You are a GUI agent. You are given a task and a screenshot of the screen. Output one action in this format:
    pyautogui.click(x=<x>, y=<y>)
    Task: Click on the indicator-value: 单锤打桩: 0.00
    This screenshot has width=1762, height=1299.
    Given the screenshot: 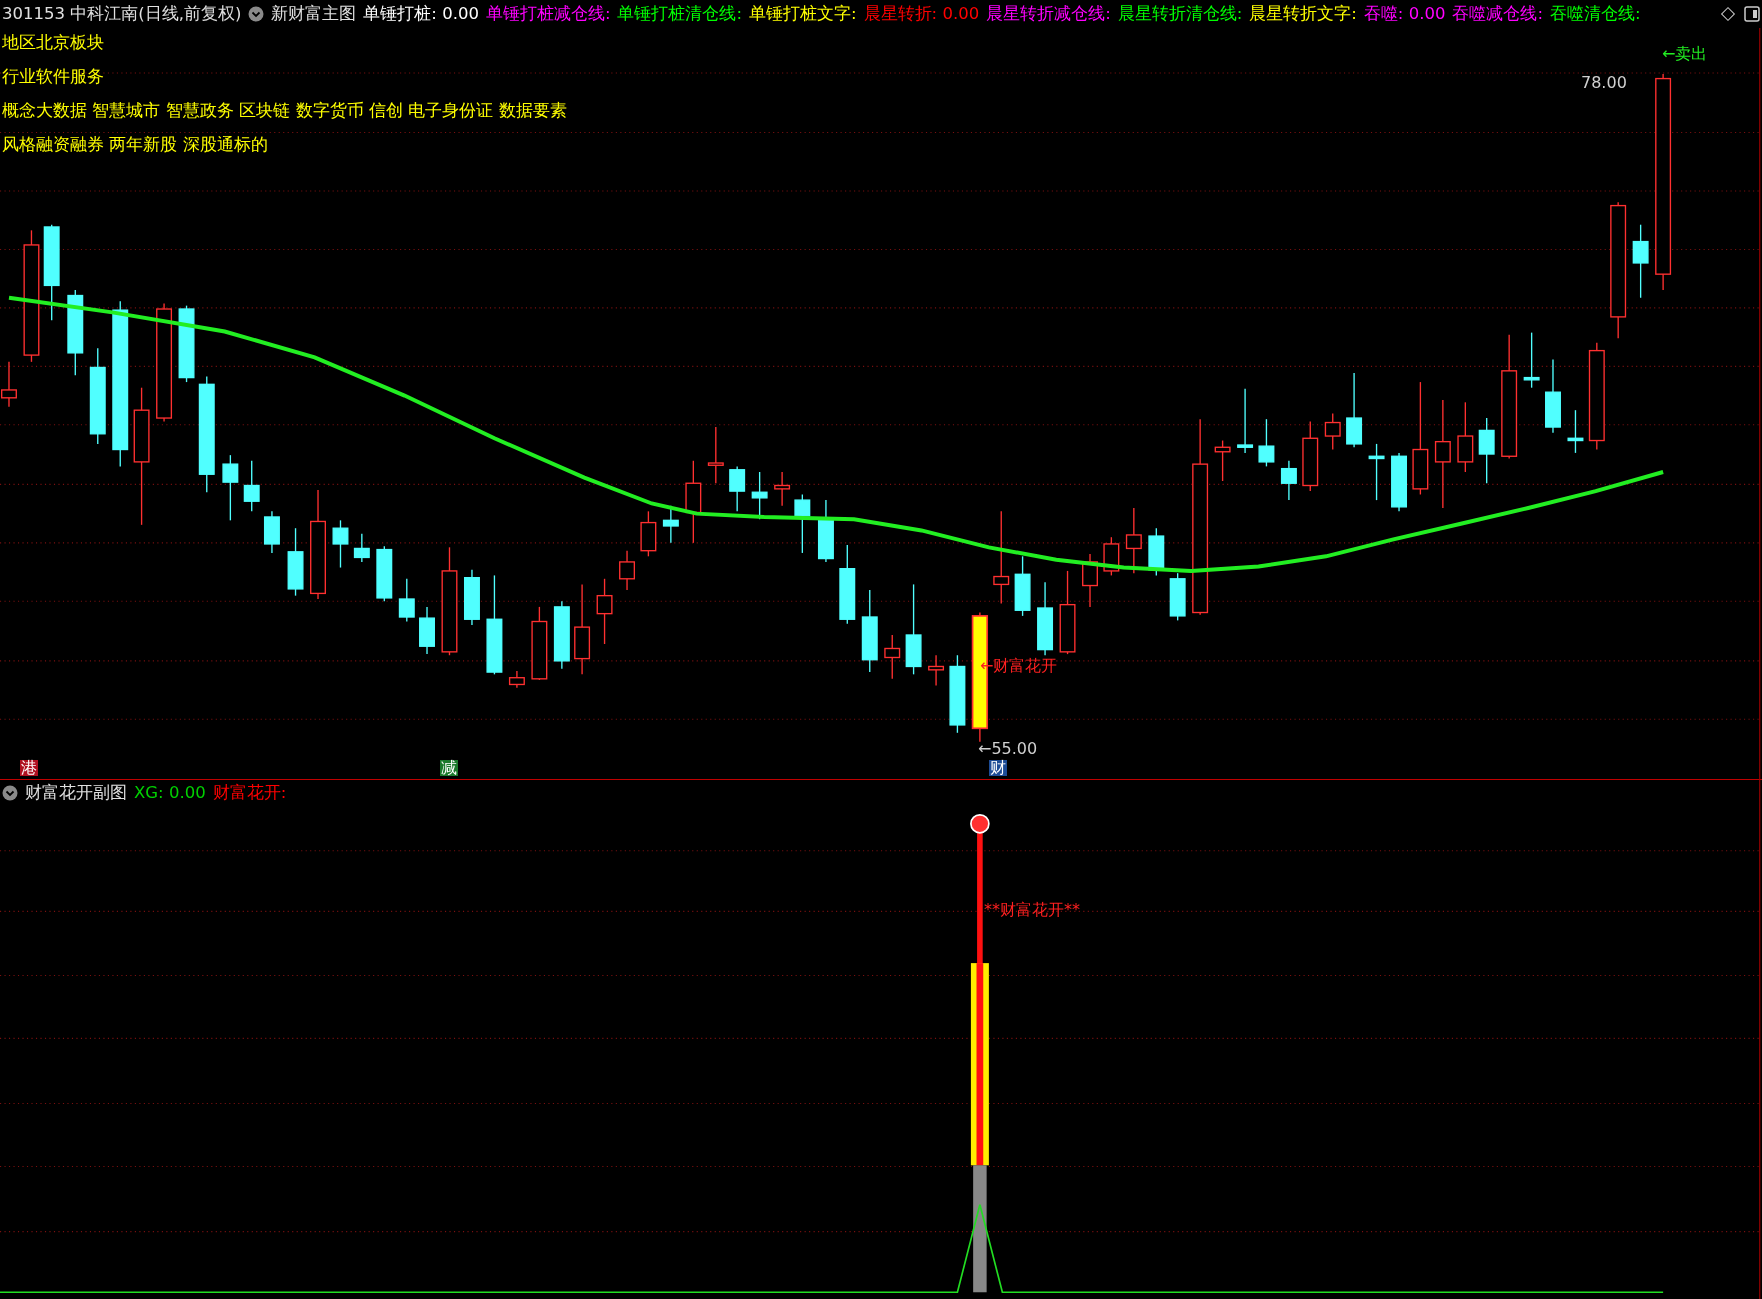 What is the action you would take?
    pyautogui.click(x=421, y=14)
    